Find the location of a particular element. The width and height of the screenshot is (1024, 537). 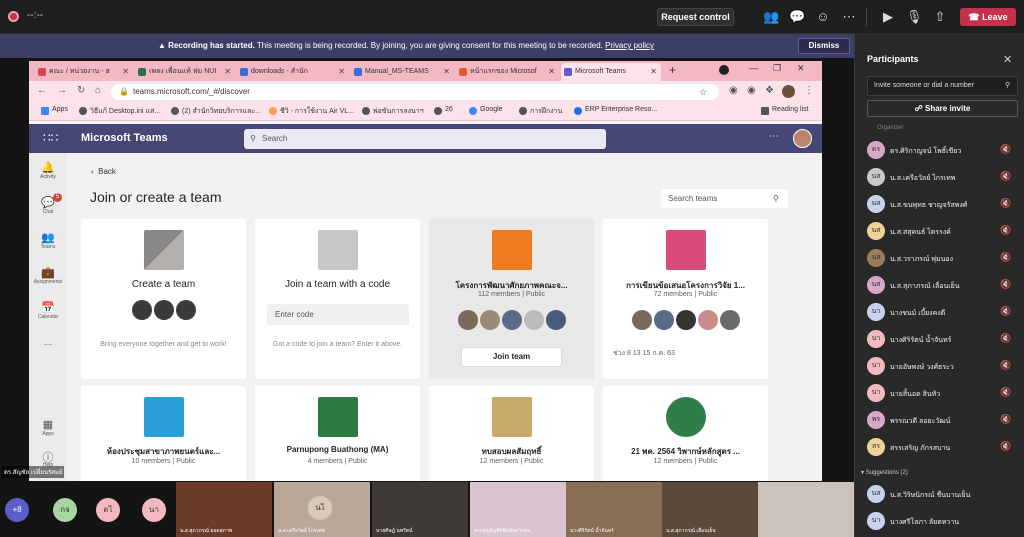

participant-row: นส น.ส.ขนพุทธ ชาญจรัสพงศ์ 🔇 is located at coordinates (944, 205).